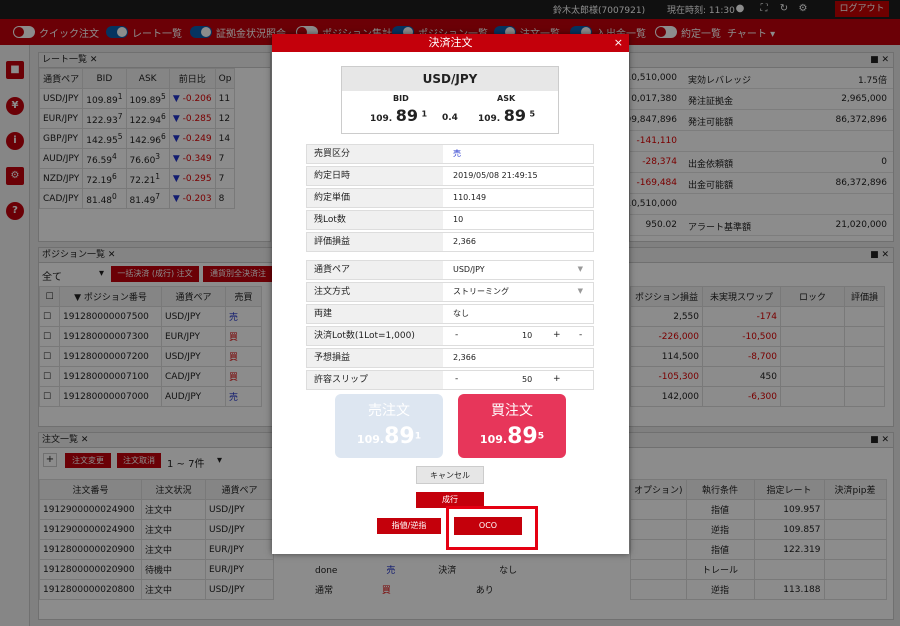  What do you see at coordinates (375, 154) in the screenshot?
I see `field-label: 売買区分` at bounding box center [375, 154].